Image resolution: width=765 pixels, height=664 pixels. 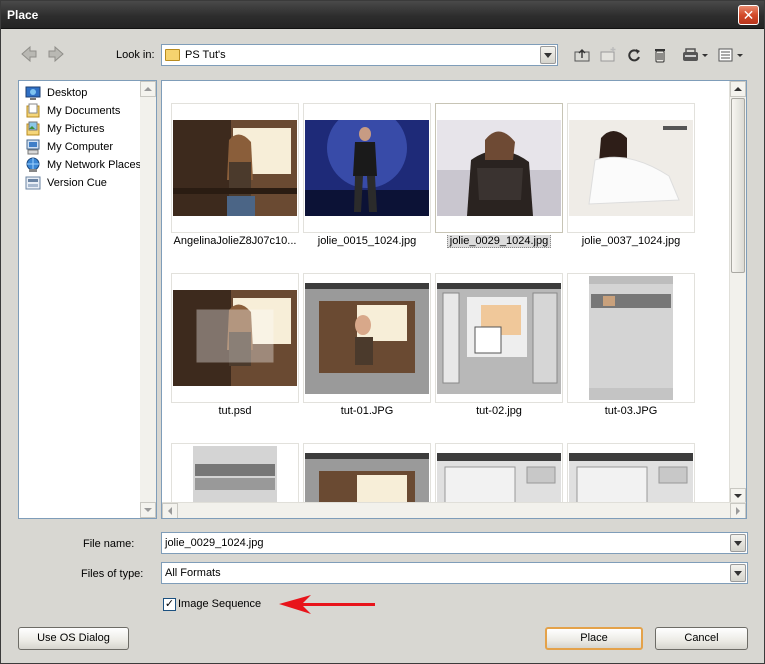 What do you see at coordinates (594, 638) in the screenshot?
I see `place-button: Place` at bounding box center [594, 638].